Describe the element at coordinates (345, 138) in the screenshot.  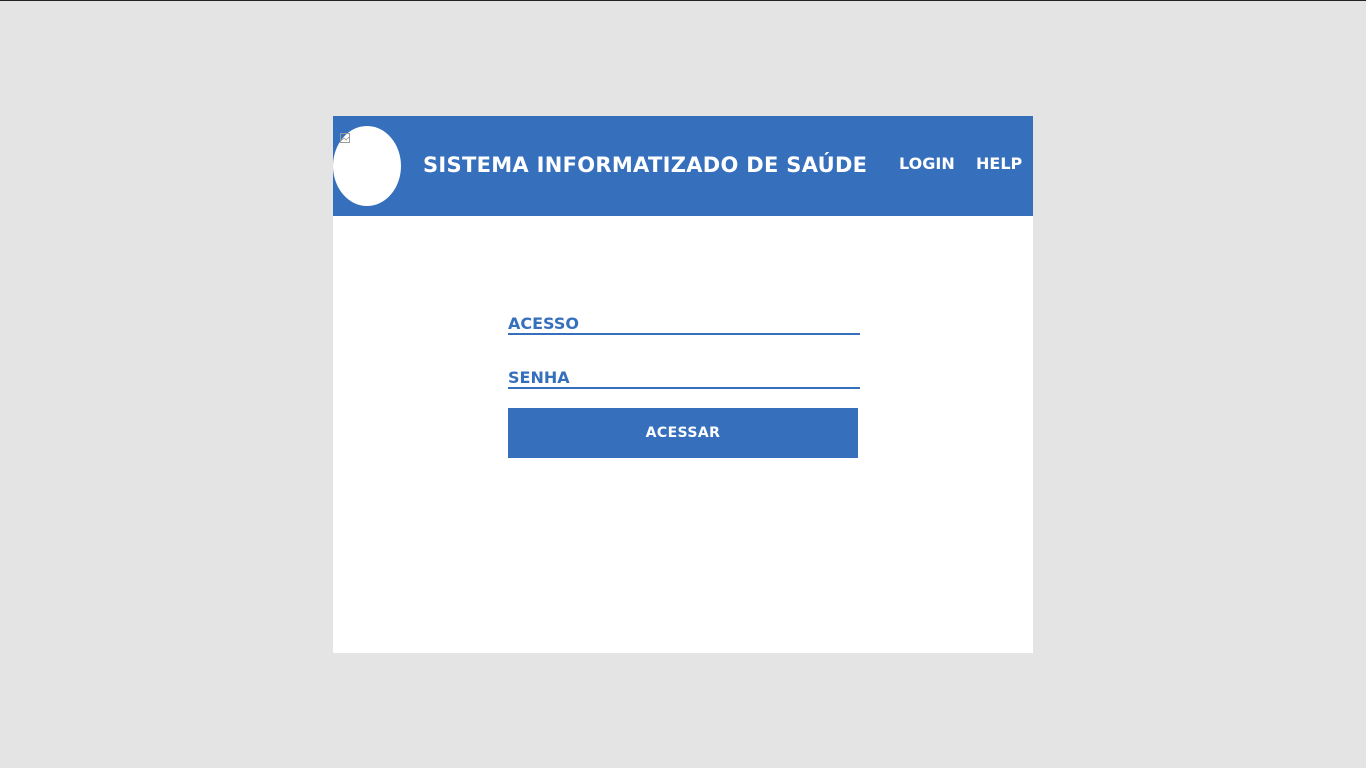
I see `broken-image-icon` at that location.